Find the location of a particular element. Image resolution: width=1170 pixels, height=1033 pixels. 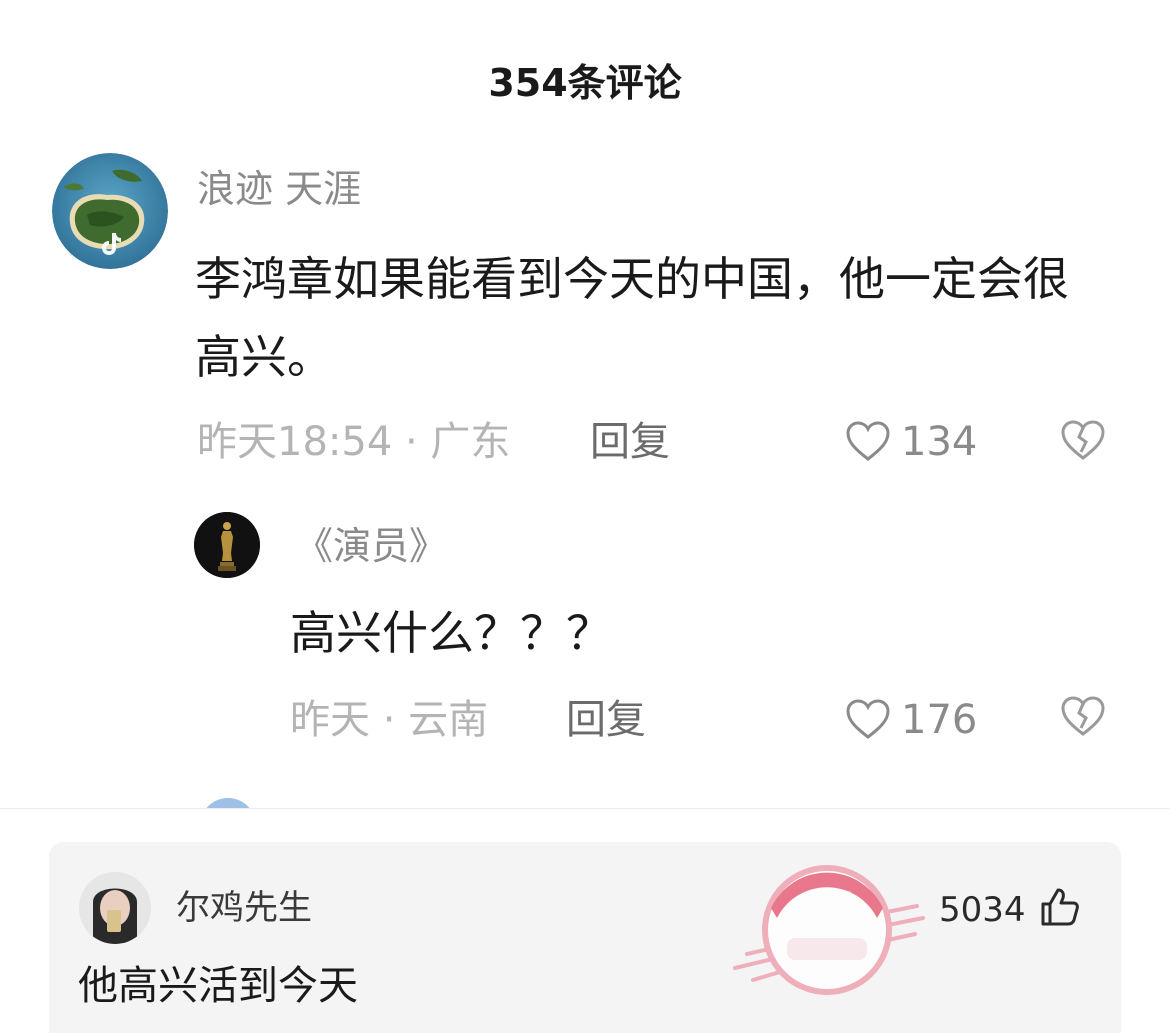

like-button: 176 is located at coordinates (911, 720).